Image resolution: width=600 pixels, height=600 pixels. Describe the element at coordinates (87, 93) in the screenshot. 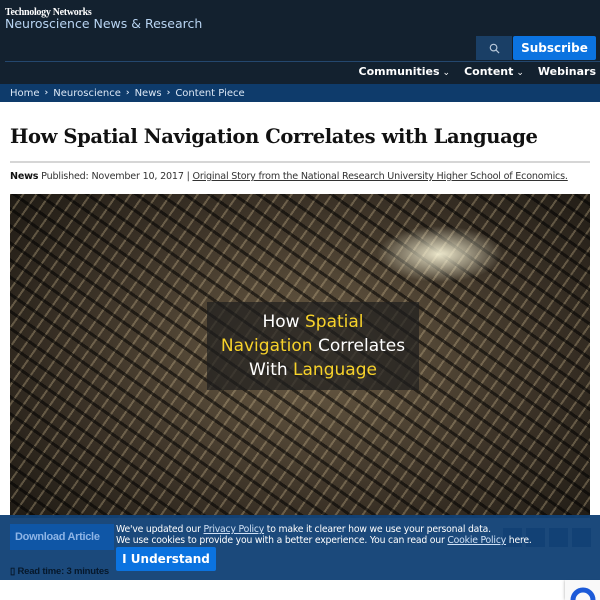

I see `breadcrumb-neuroscience: Neuroscience` at that location.